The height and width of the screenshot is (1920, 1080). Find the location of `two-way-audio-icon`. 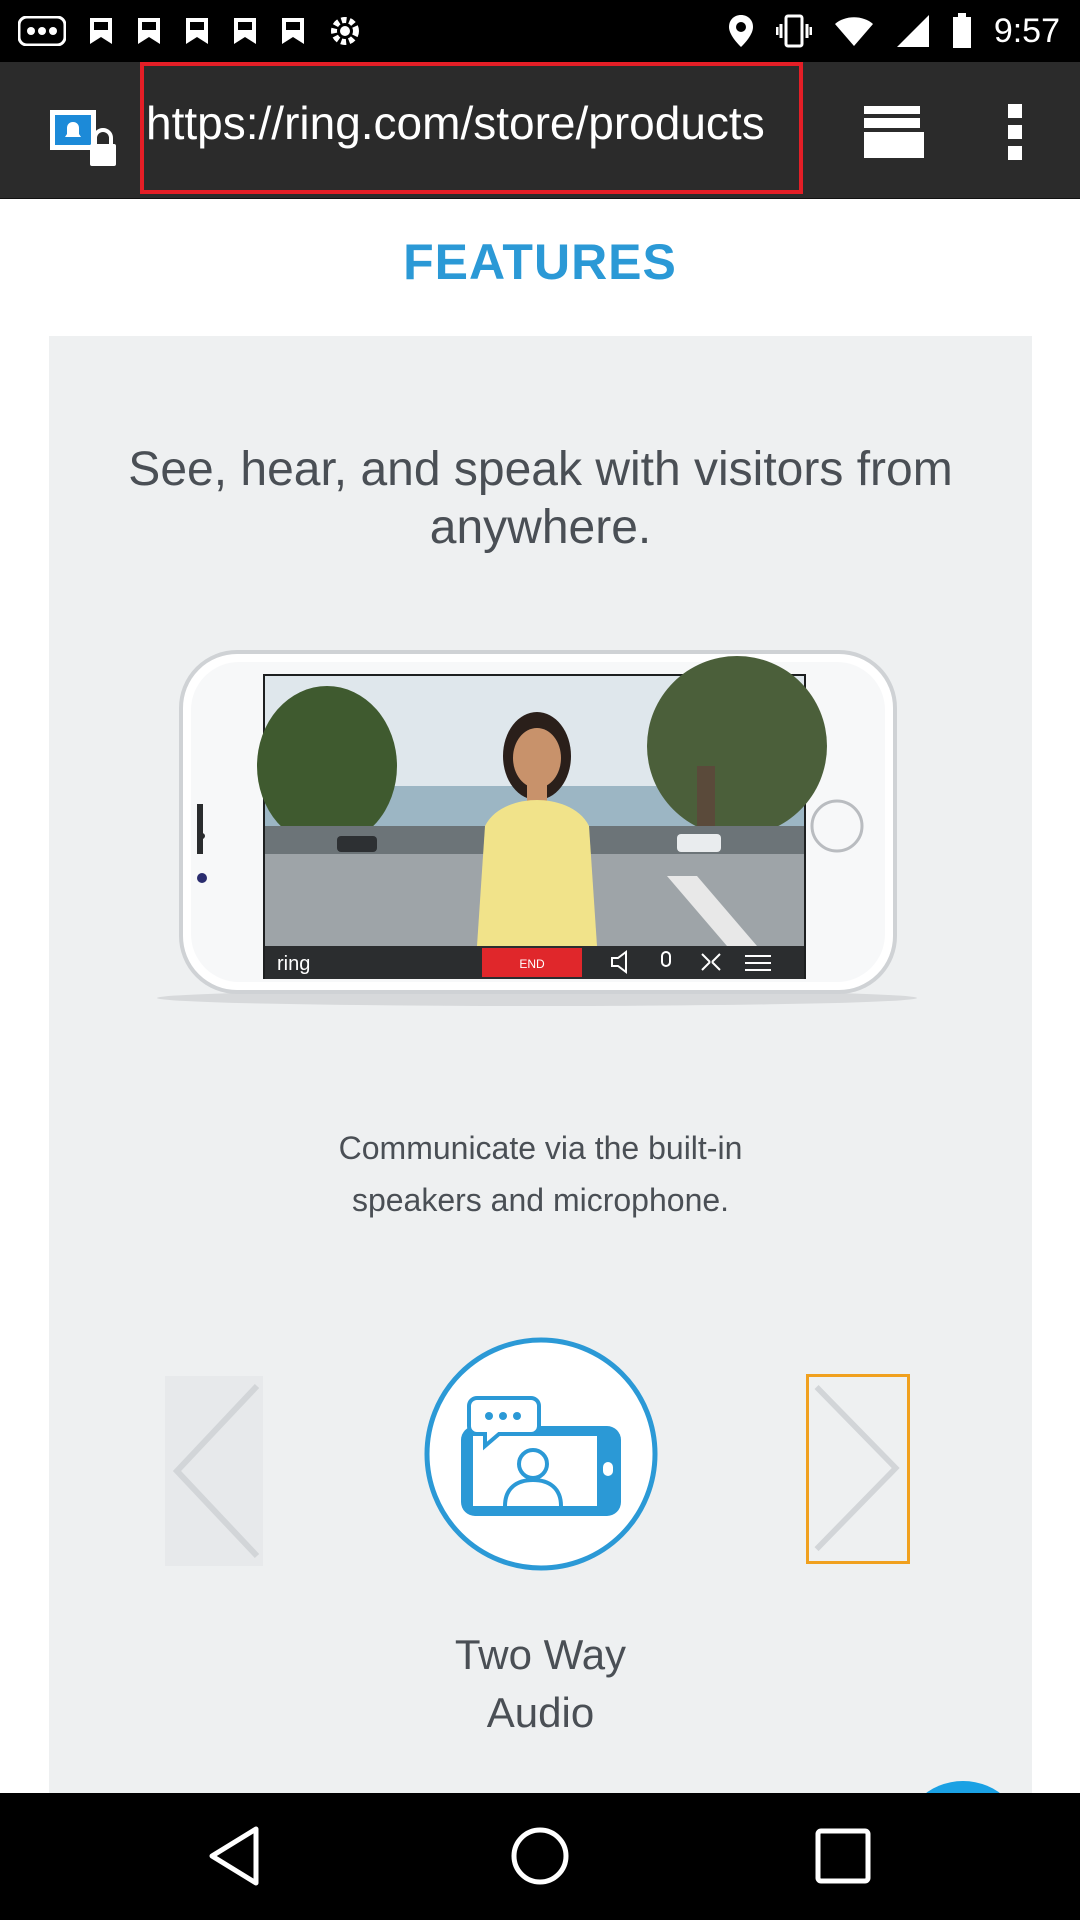

two-way-audio-icon is located at coordinates (541, 1454).